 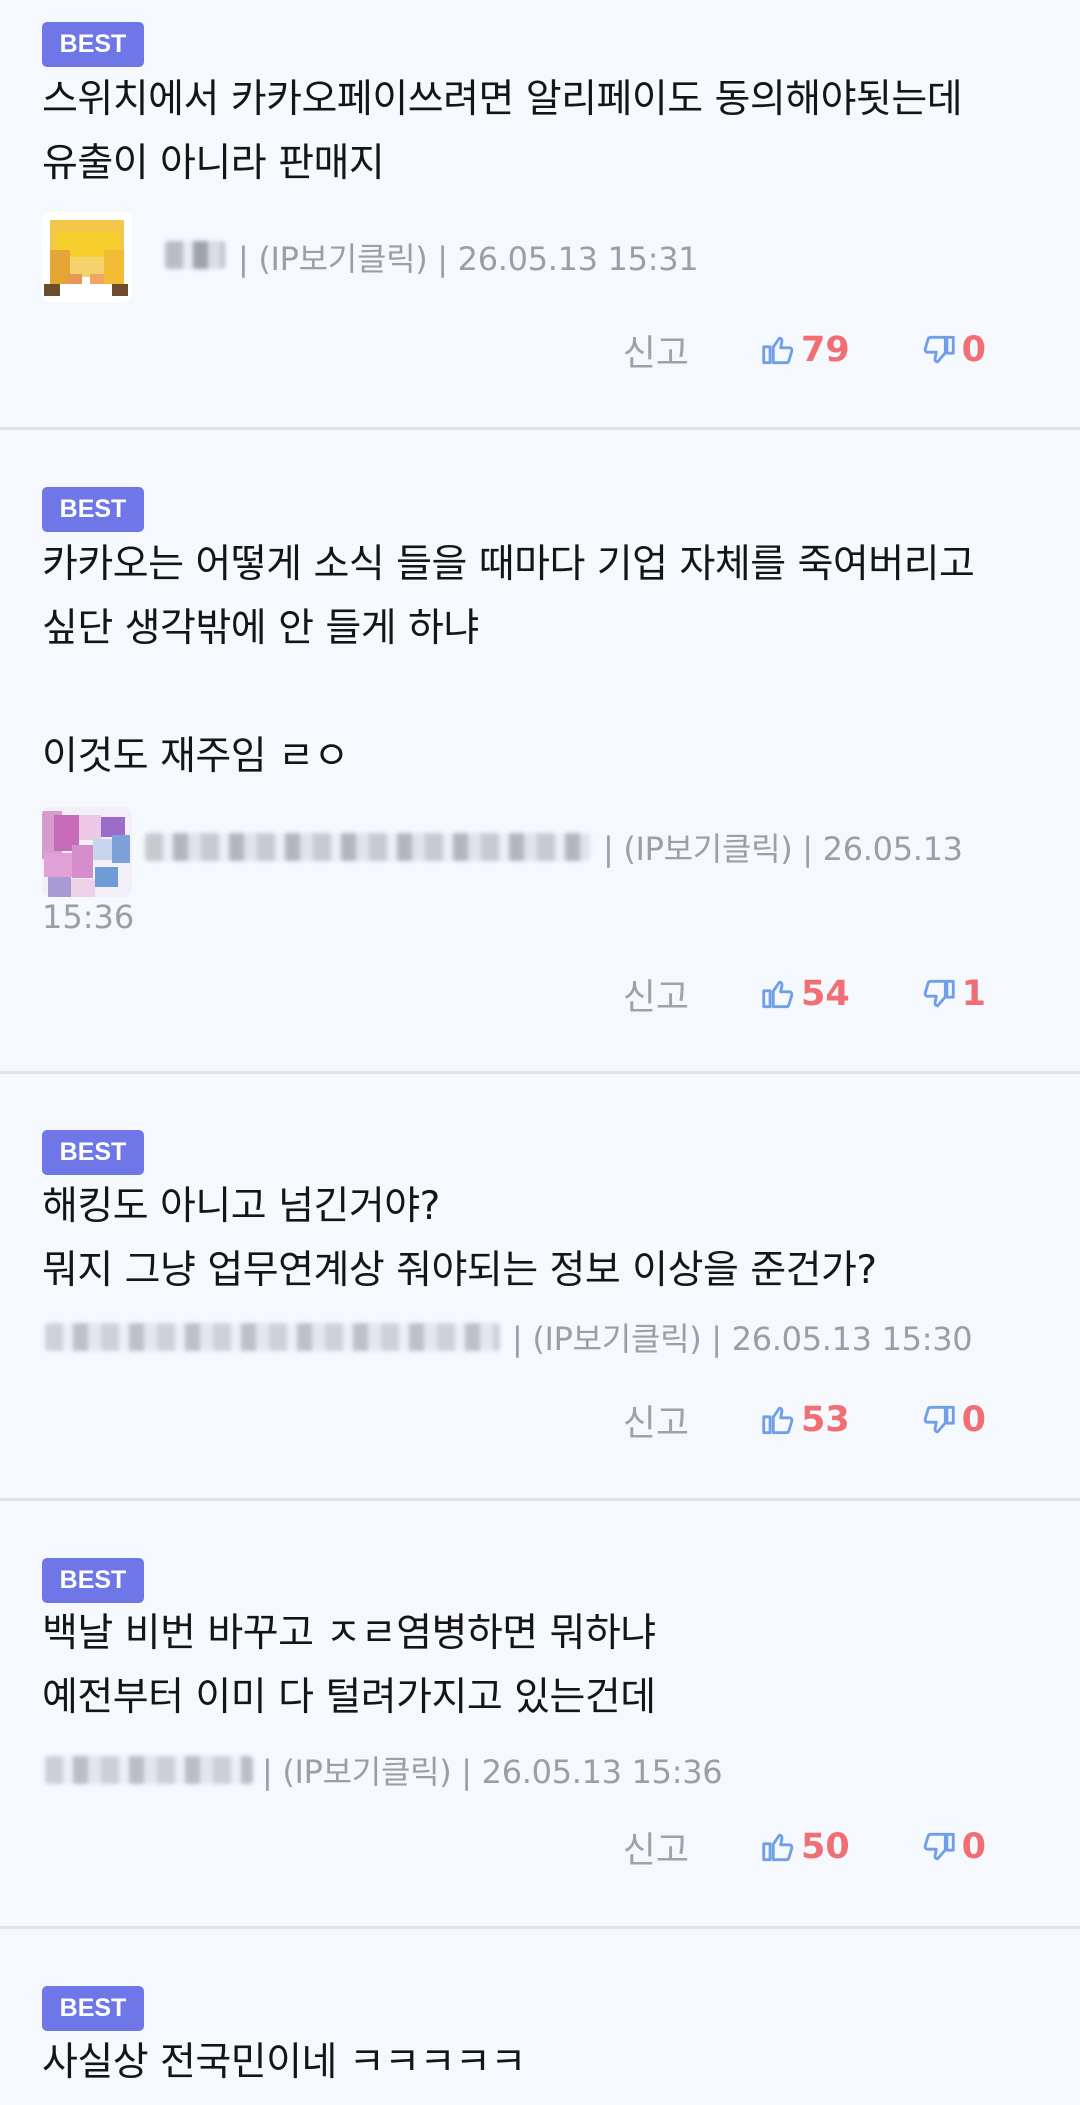 I want to click on like-button: 79, so click(x=836, y=350).